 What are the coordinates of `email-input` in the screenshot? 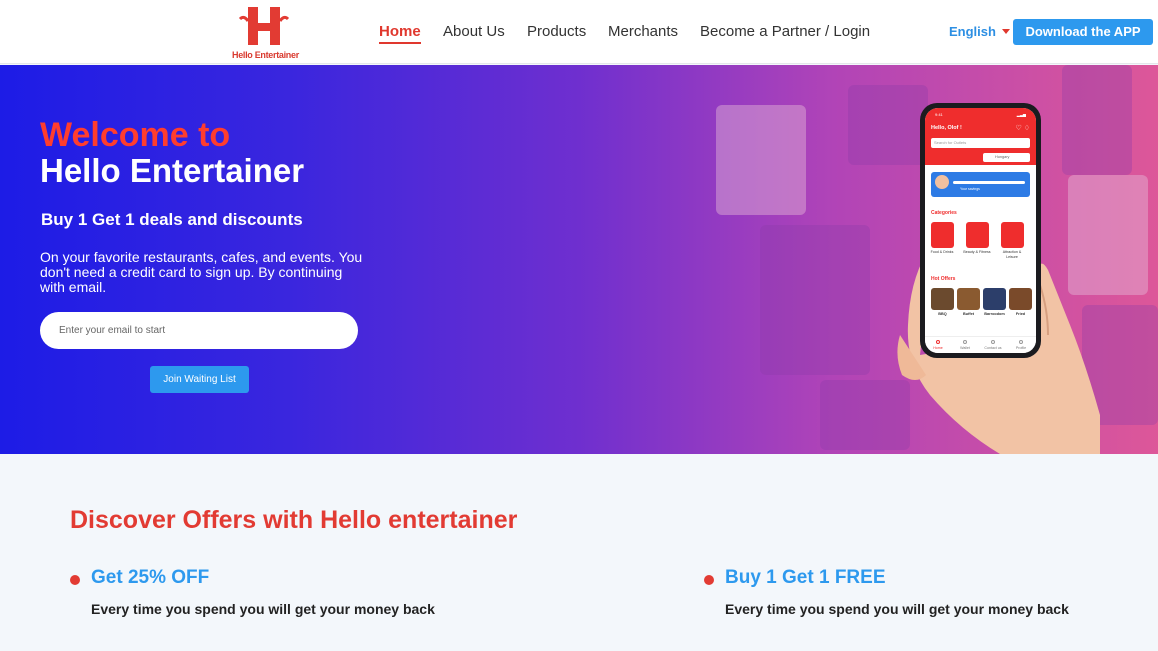 It's located at (199, 330).